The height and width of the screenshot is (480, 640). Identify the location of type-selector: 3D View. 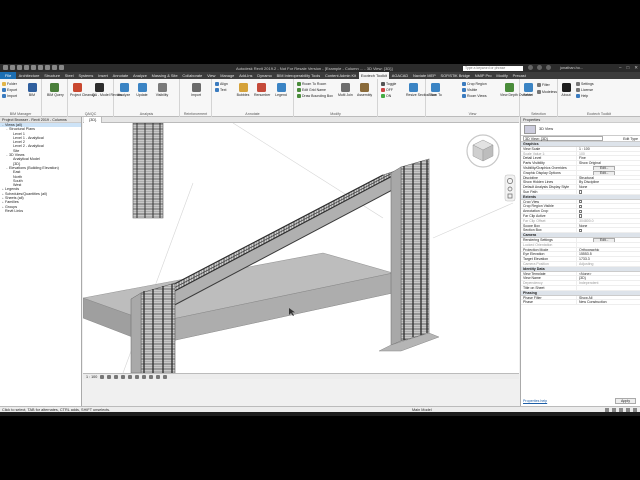
(580, 129).